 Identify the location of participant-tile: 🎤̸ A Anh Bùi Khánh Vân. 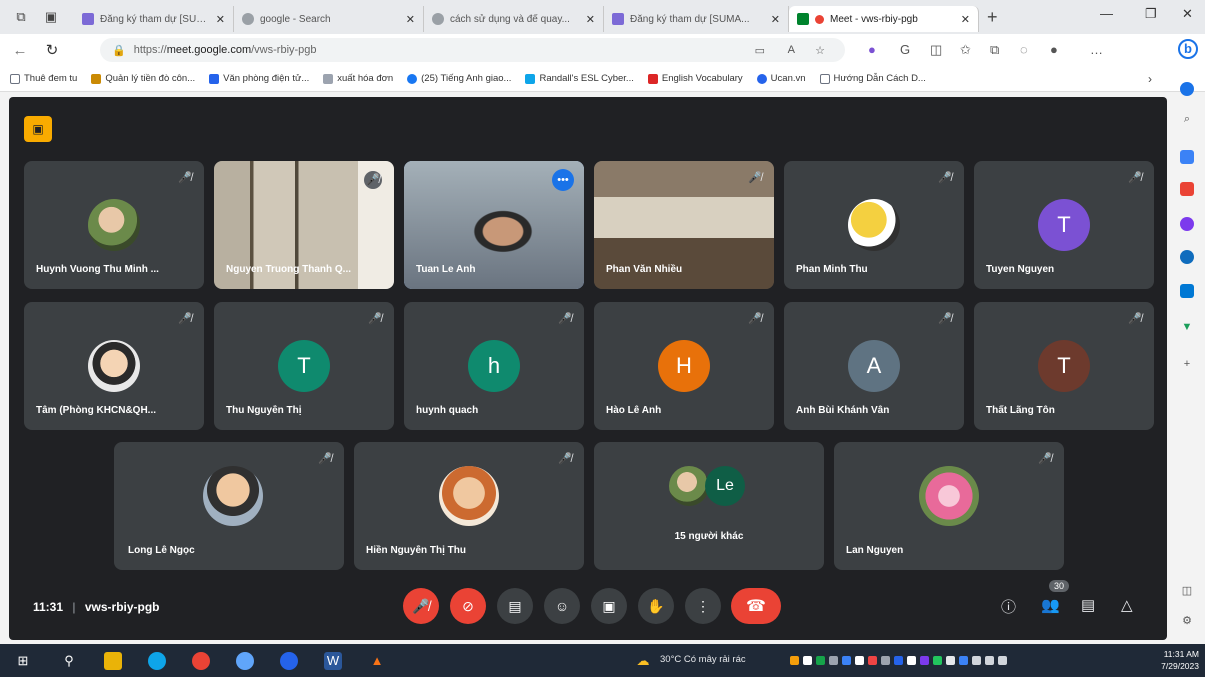
(874, 366).